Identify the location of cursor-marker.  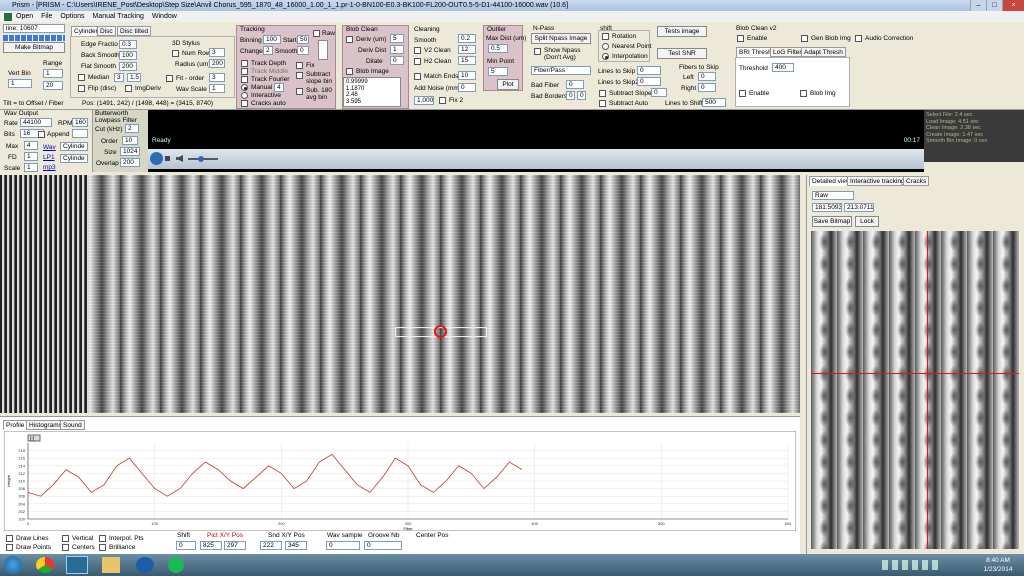
(440, 331).